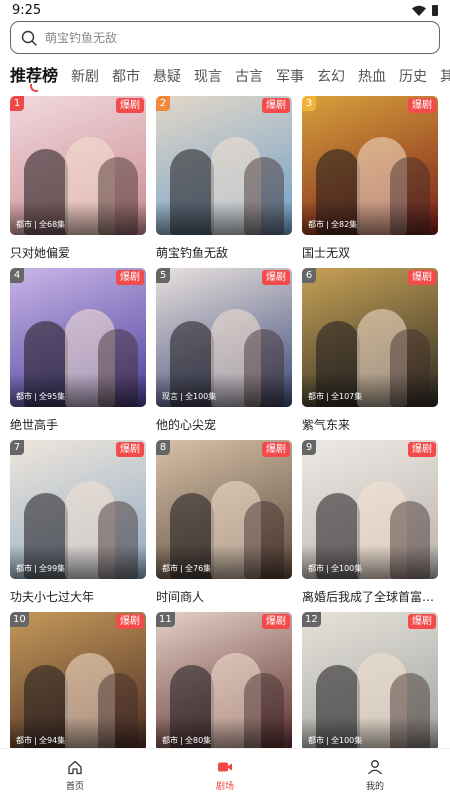 The image size is (450, 800). What do you see at coordinates (372, 80) in the screenshot?
I see `tab-8: 热血` at bounding box center [372, 80].